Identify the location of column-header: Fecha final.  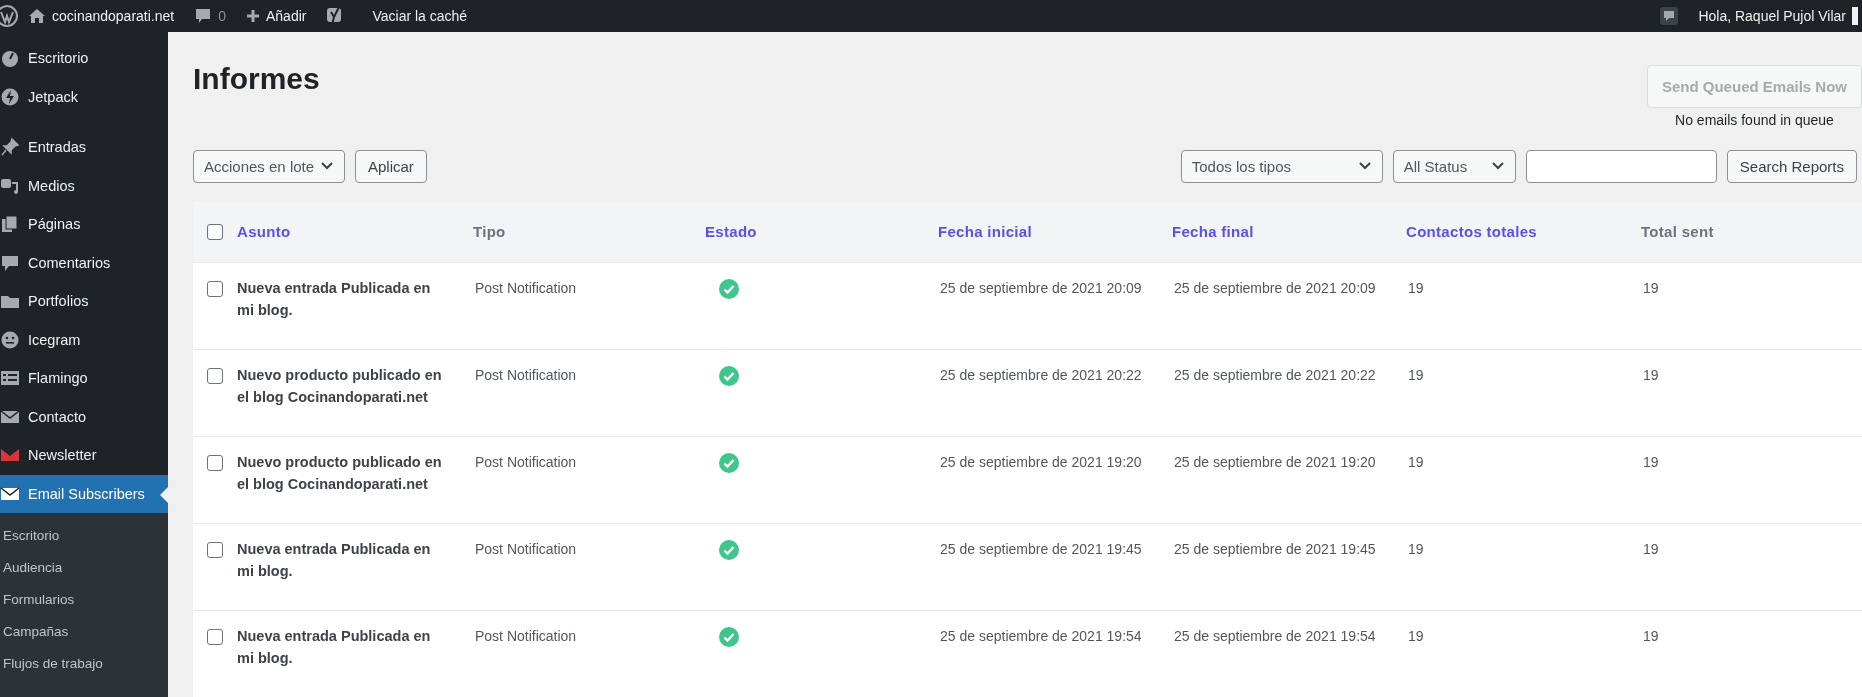
(1213, 231).